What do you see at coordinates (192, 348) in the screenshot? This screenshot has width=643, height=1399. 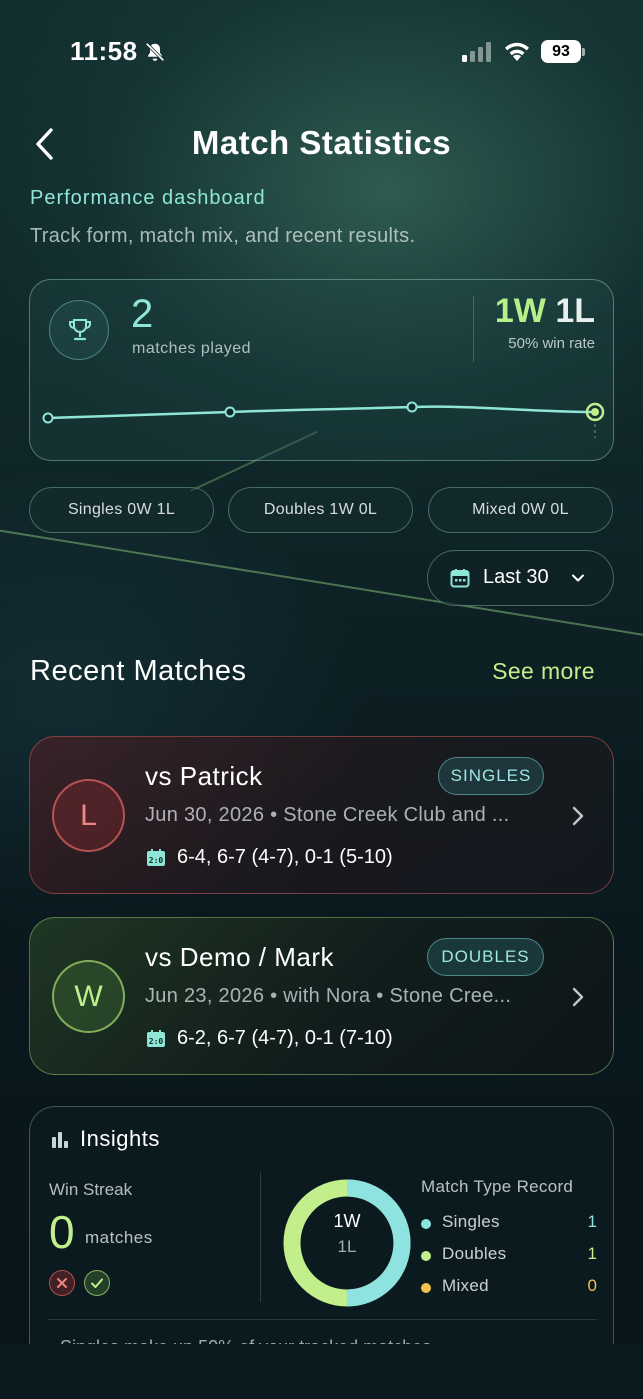 I see `matches-played-label: matches played` at bounding box center [192, 348].